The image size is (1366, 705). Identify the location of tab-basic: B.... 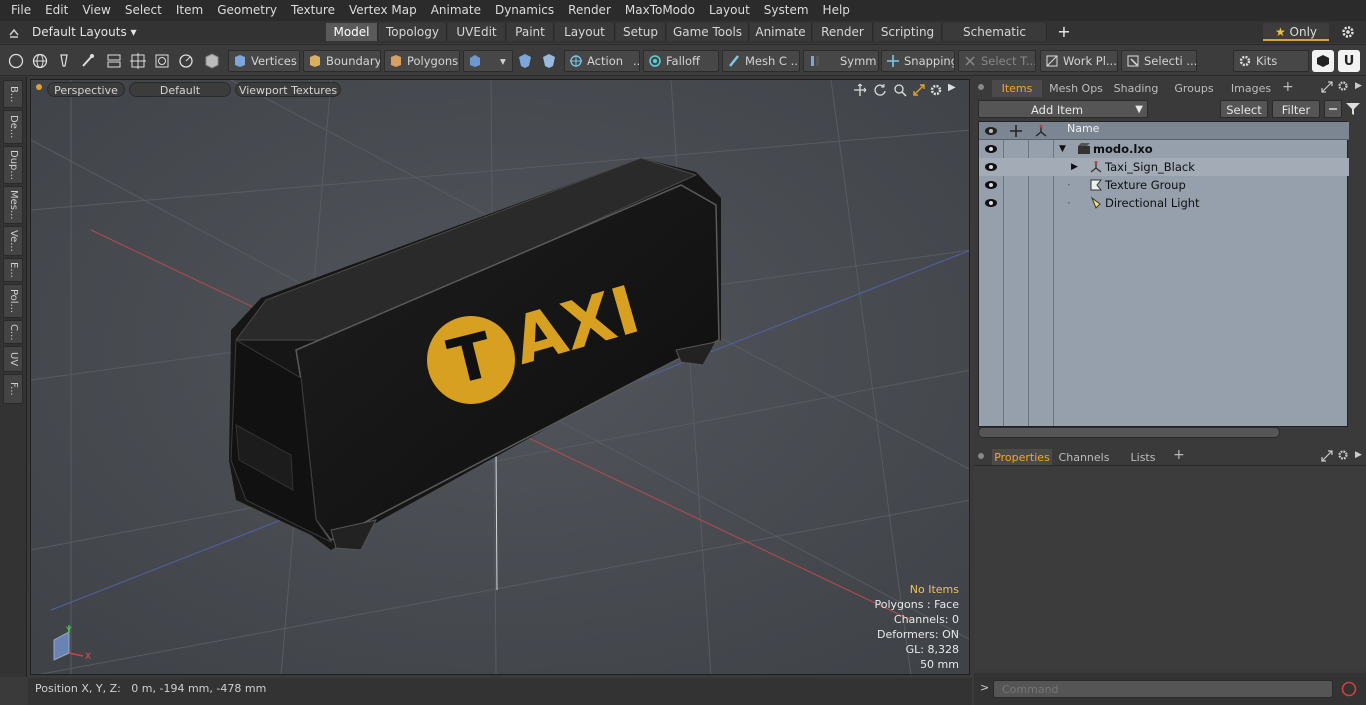
(13, 94).